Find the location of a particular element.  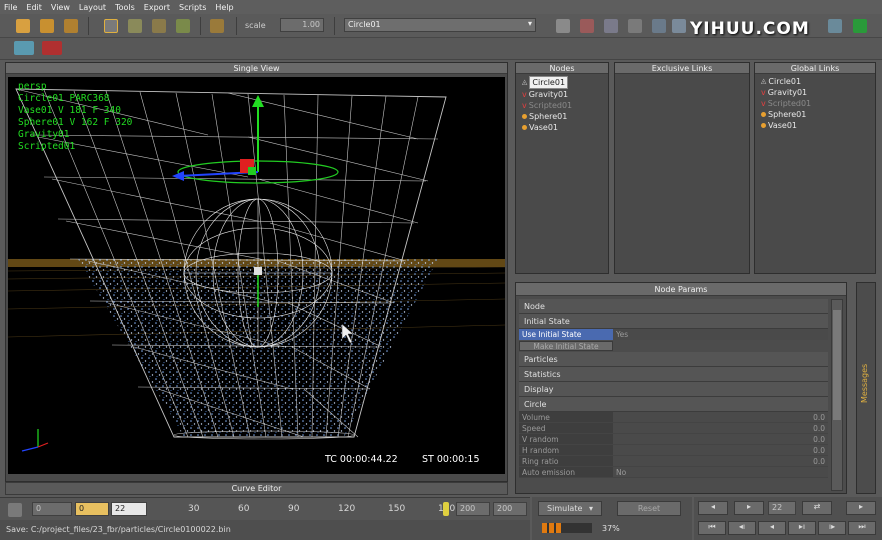

fluid-icon is located at coordinates (835, 26).